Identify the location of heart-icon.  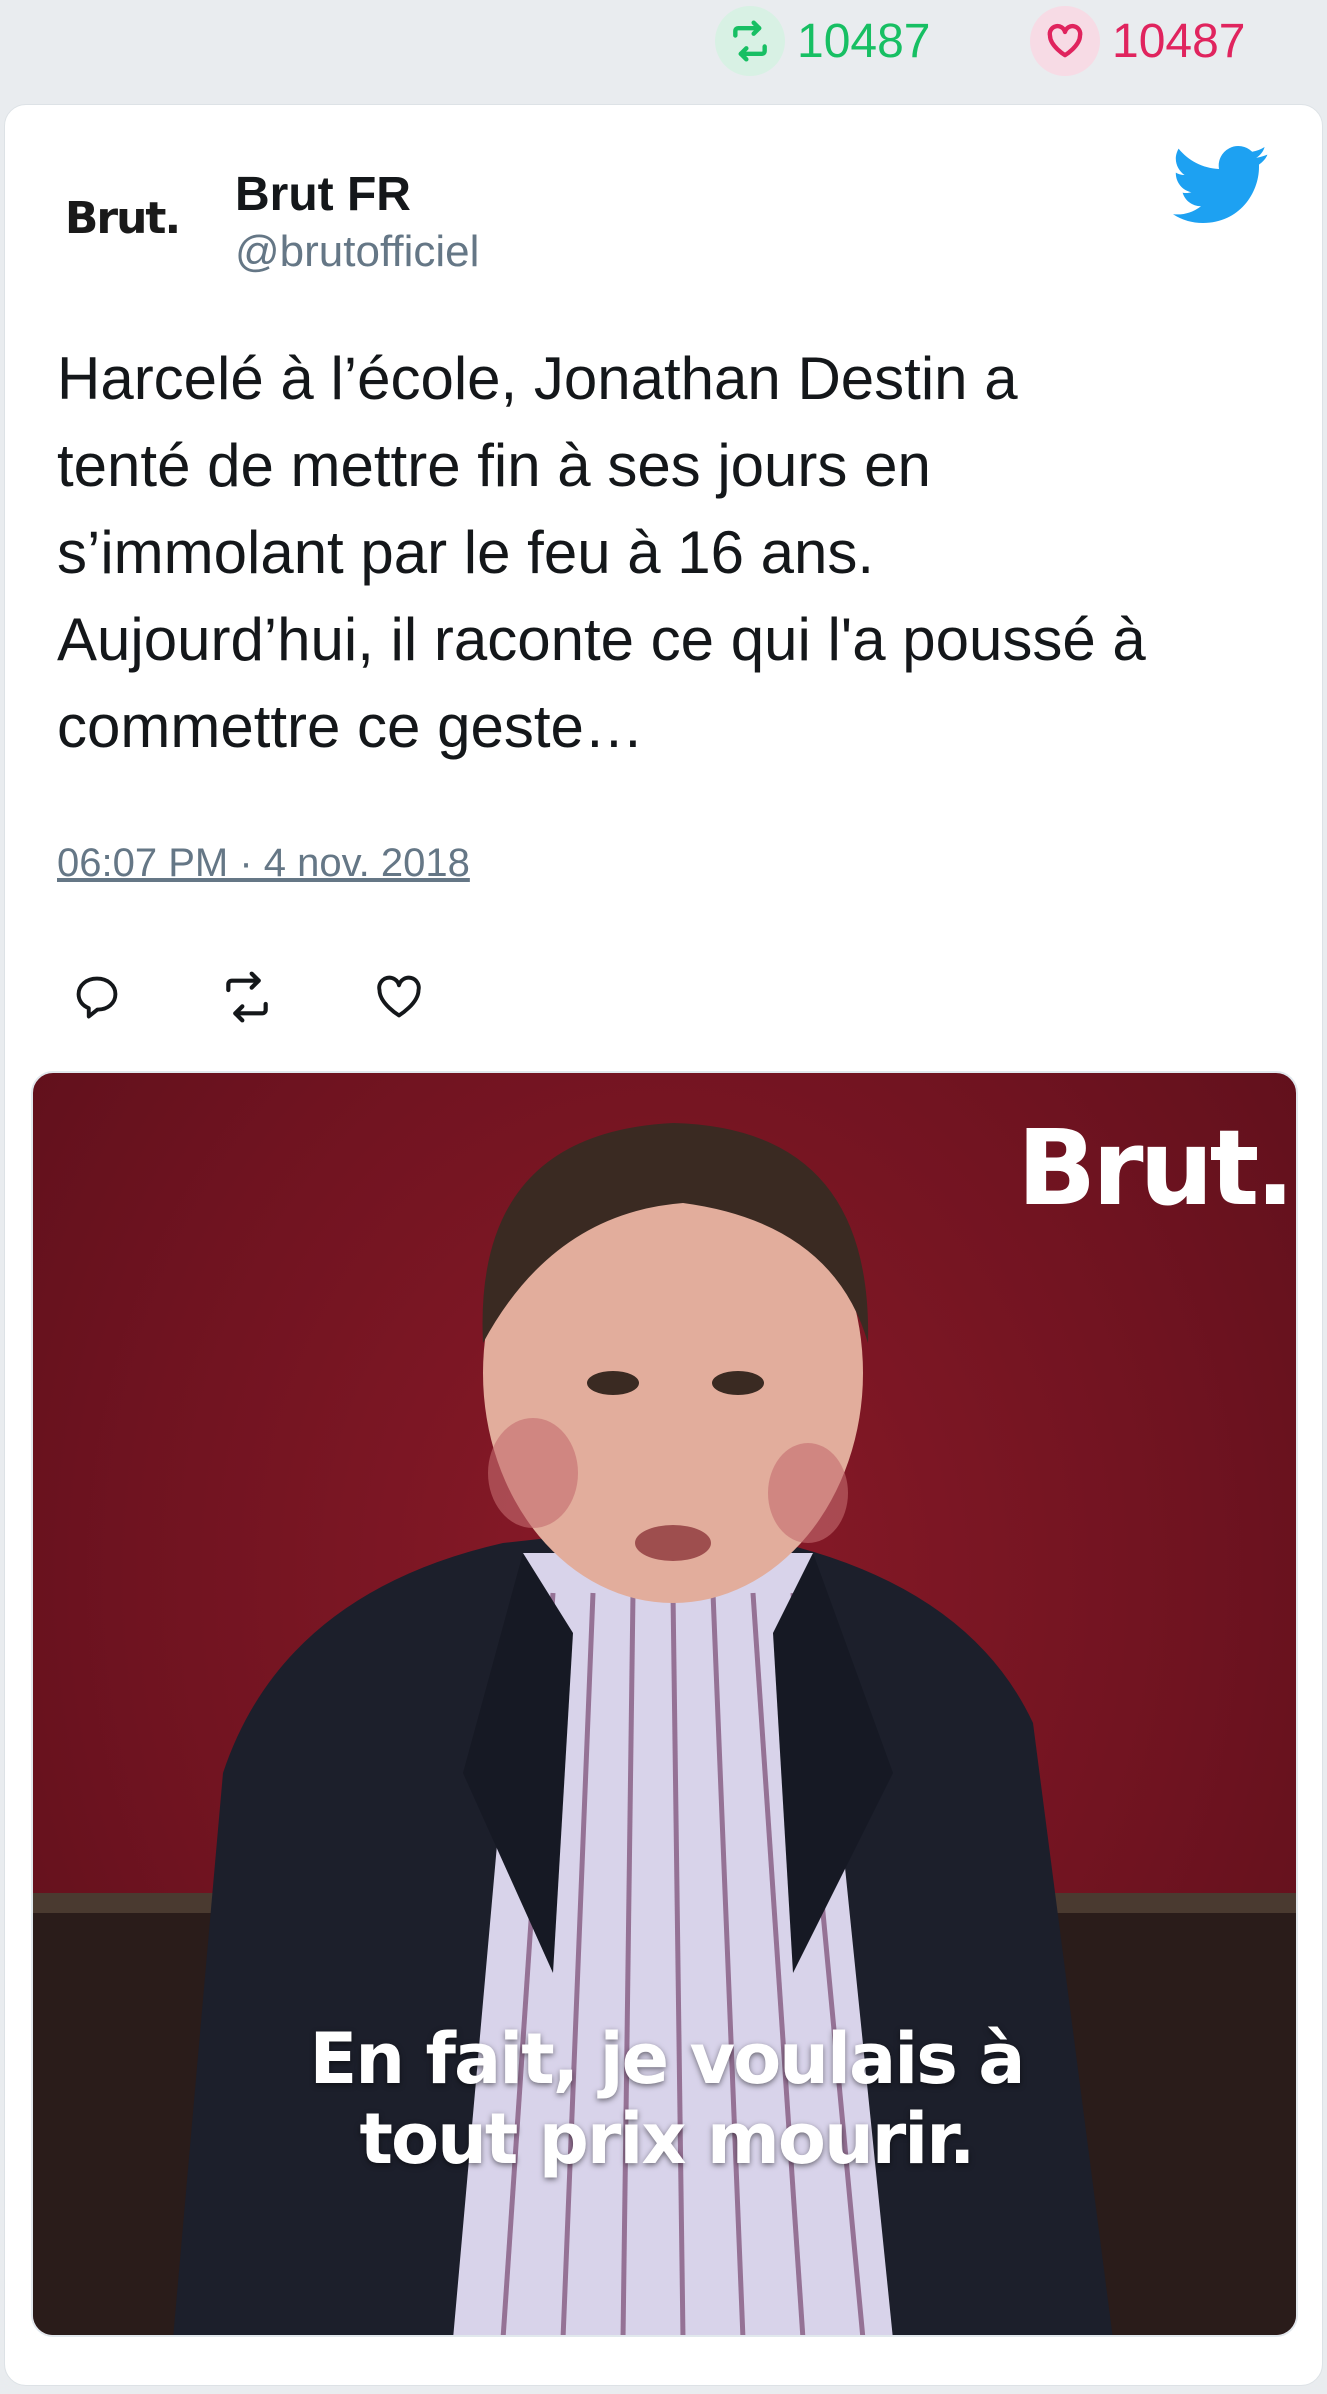
(1065, 41).